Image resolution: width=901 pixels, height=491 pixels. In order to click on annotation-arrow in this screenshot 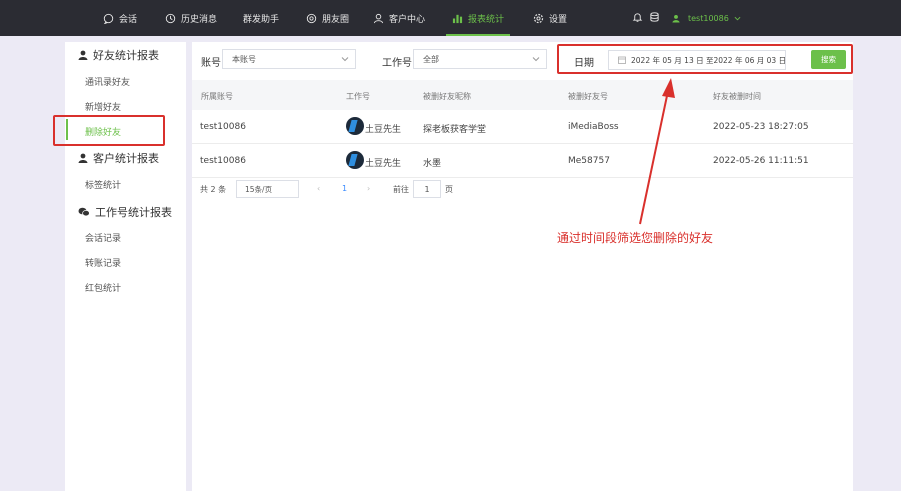, I will do `click(657, 151)`.